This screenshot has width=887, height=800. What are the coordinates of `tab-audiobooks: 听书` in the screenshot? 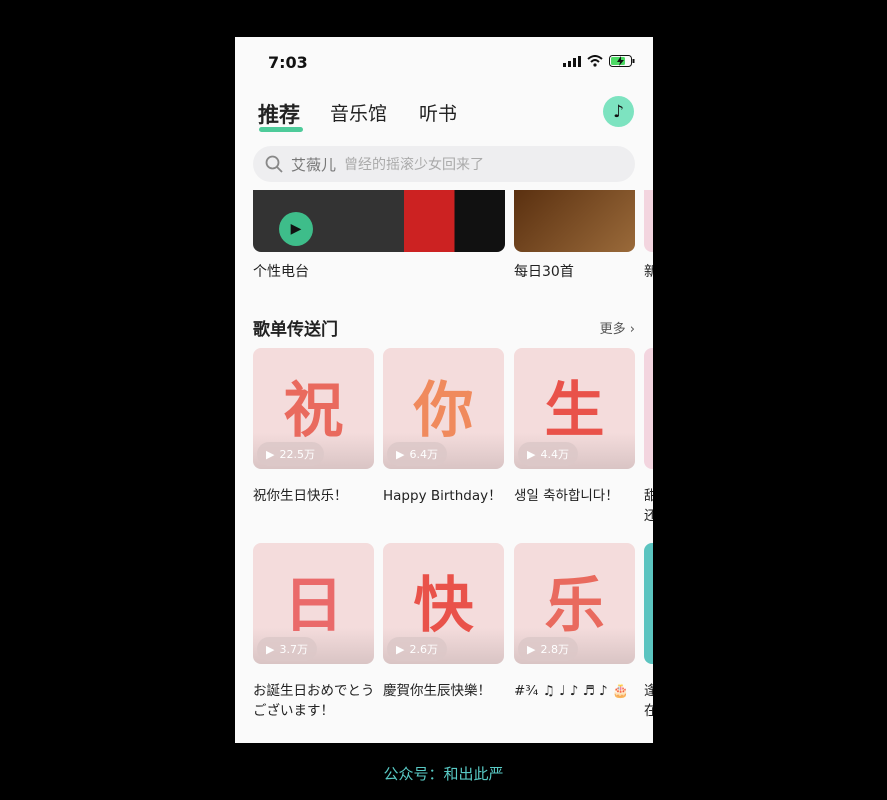 It's located at (438, 112).